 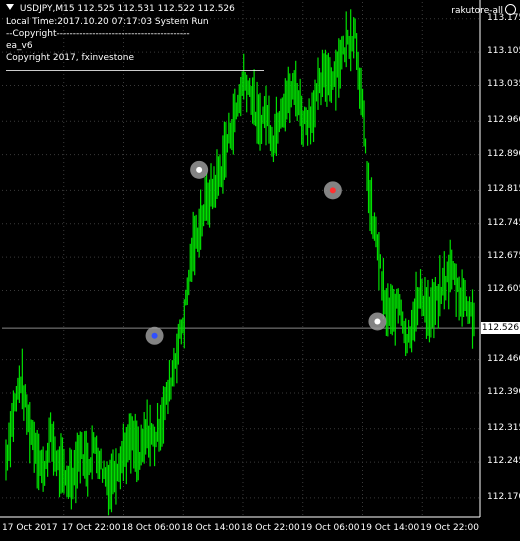 What do you see at coordinates (332, 190) in the screenshot?
I see `trade-marker-sell` at bounding box center [332, 190].